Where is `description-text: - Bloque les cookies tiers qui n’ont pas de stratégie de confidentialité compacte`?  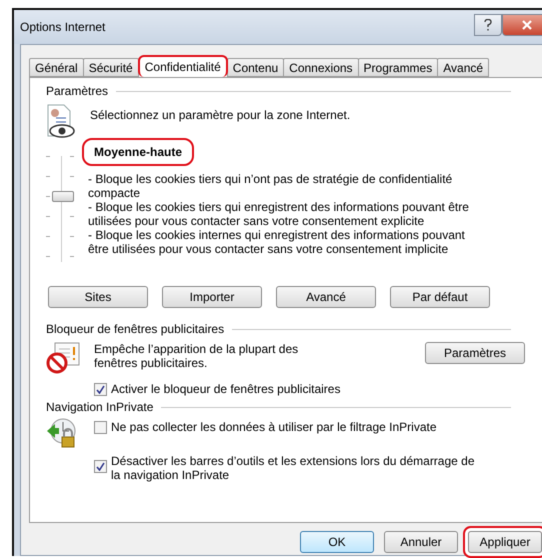 description-text: - Bloque les cookies tiers qui n’ont pas de stratégie de confidentialité compacte is located at coordinates (271, 186).